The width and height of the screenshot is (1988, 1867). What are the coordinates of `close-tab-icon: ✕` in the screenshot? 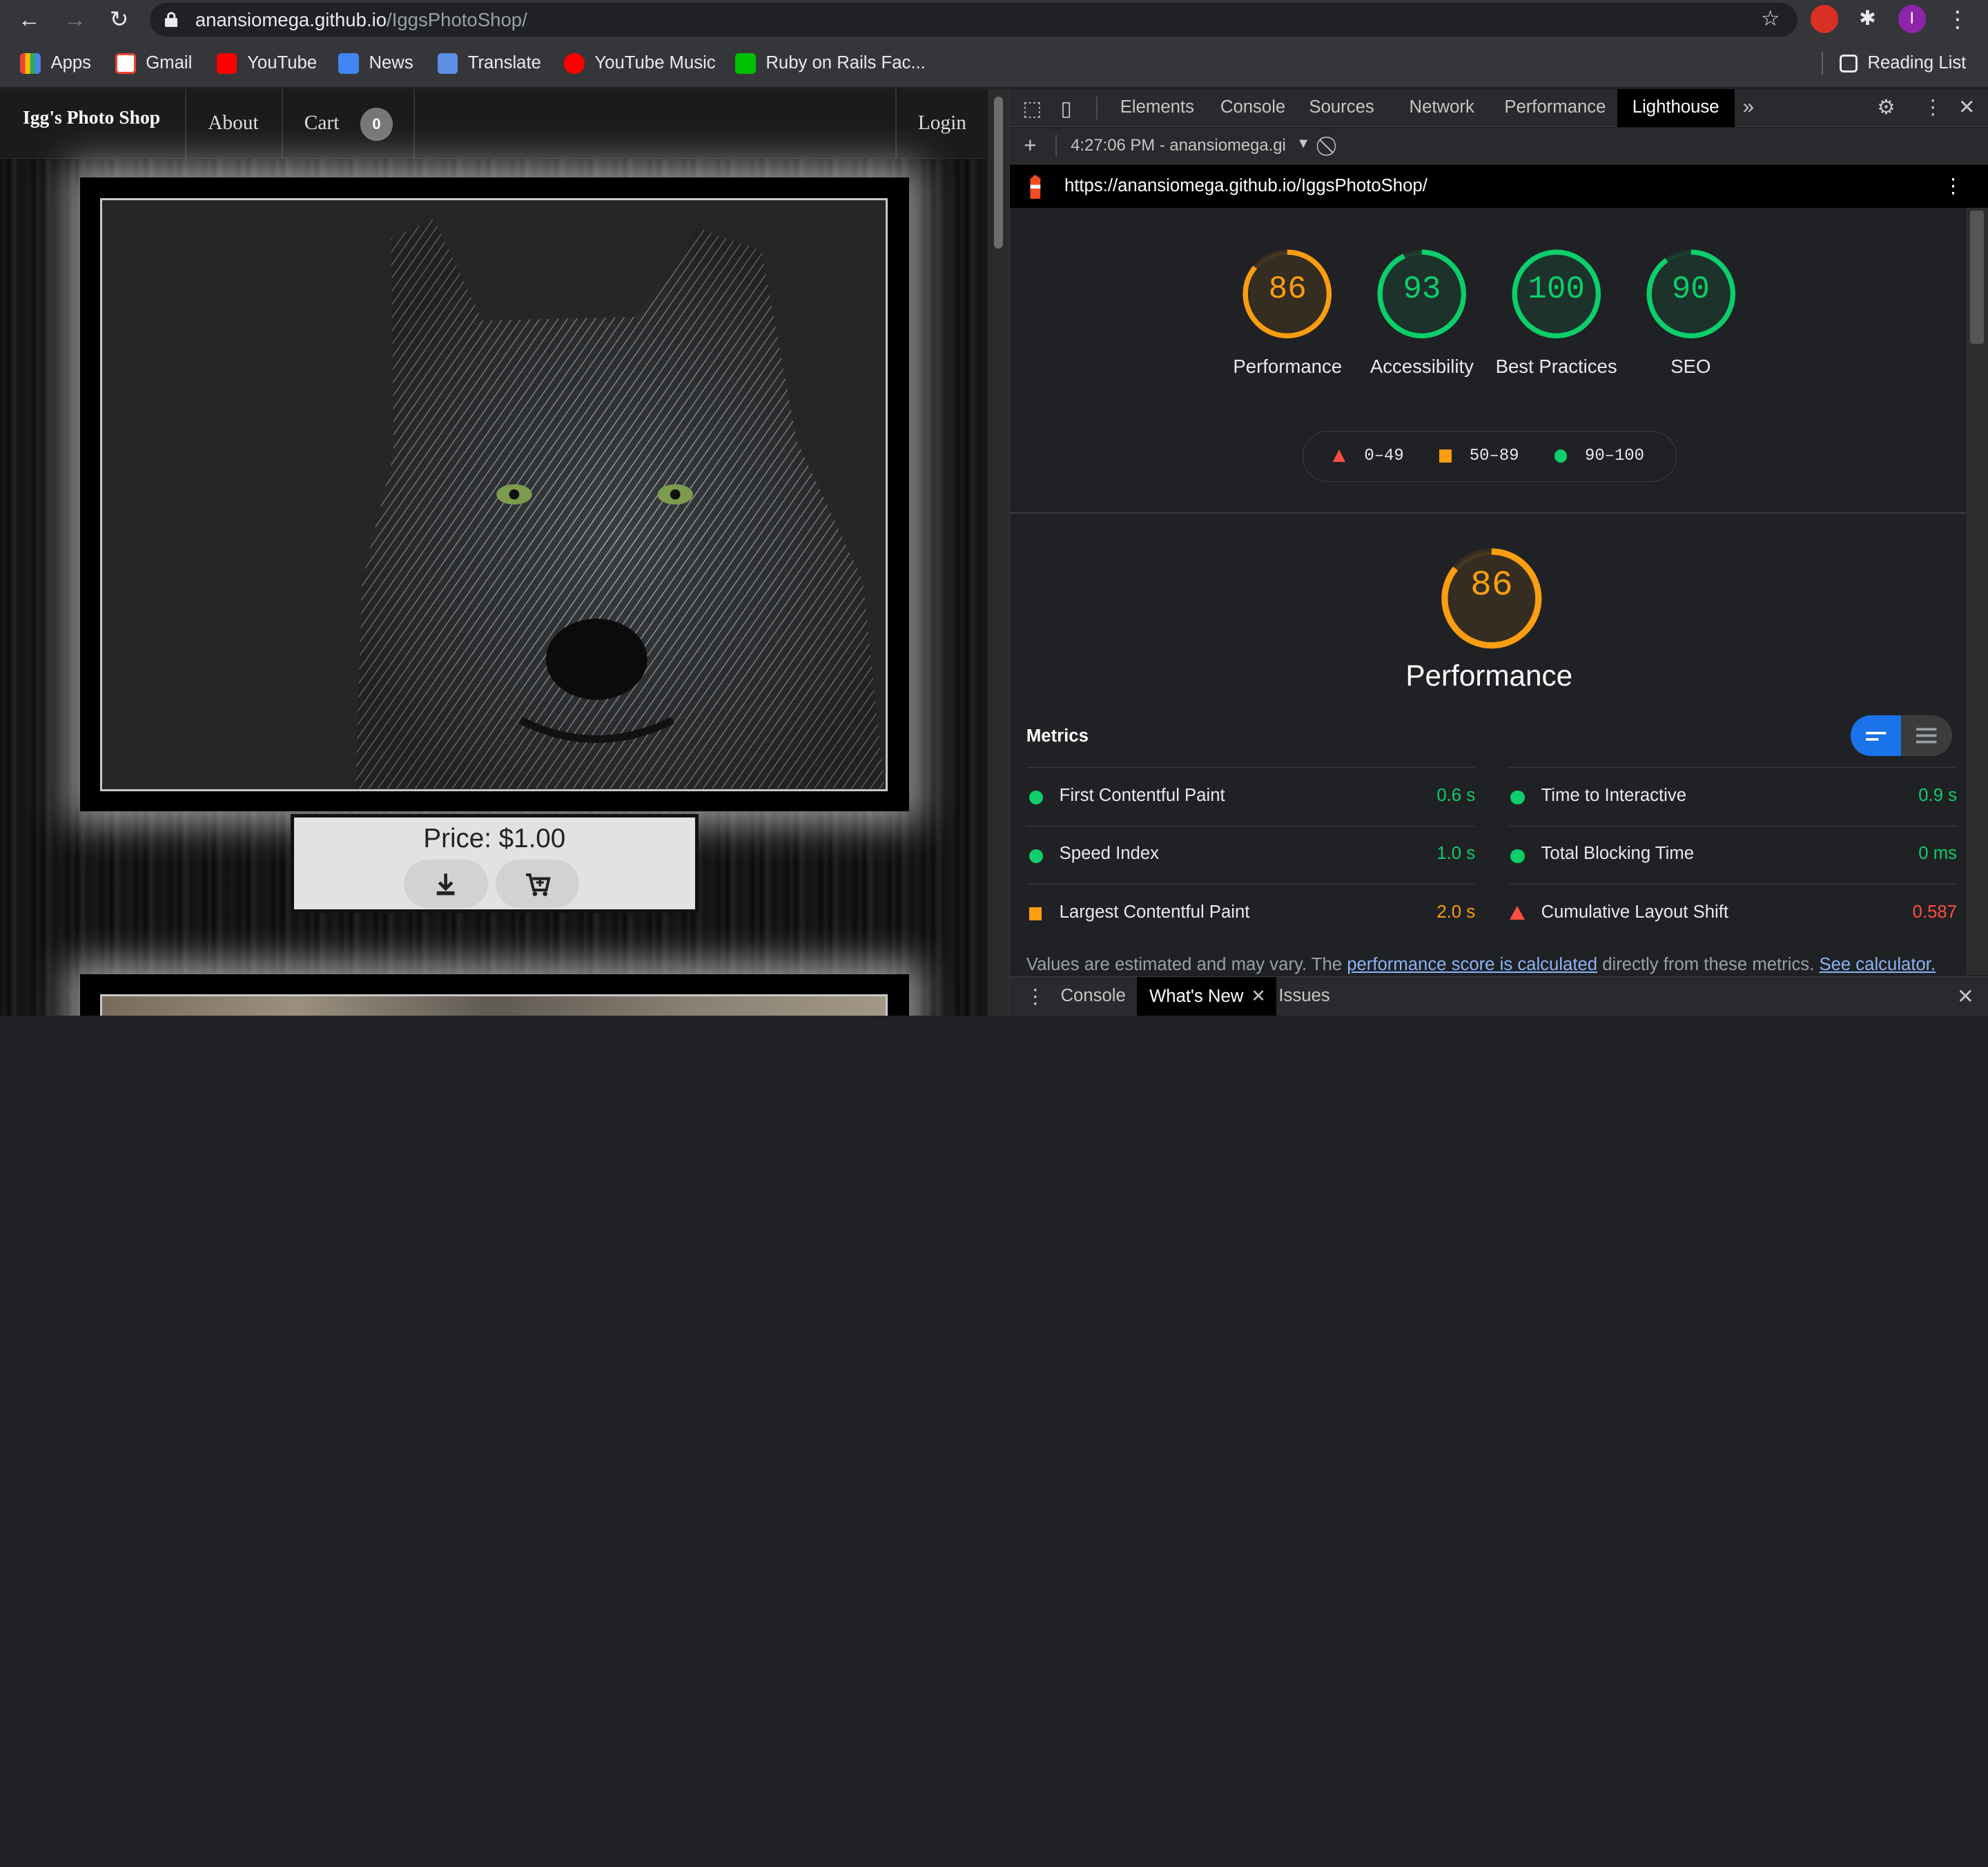 It's located at (1258, 996).